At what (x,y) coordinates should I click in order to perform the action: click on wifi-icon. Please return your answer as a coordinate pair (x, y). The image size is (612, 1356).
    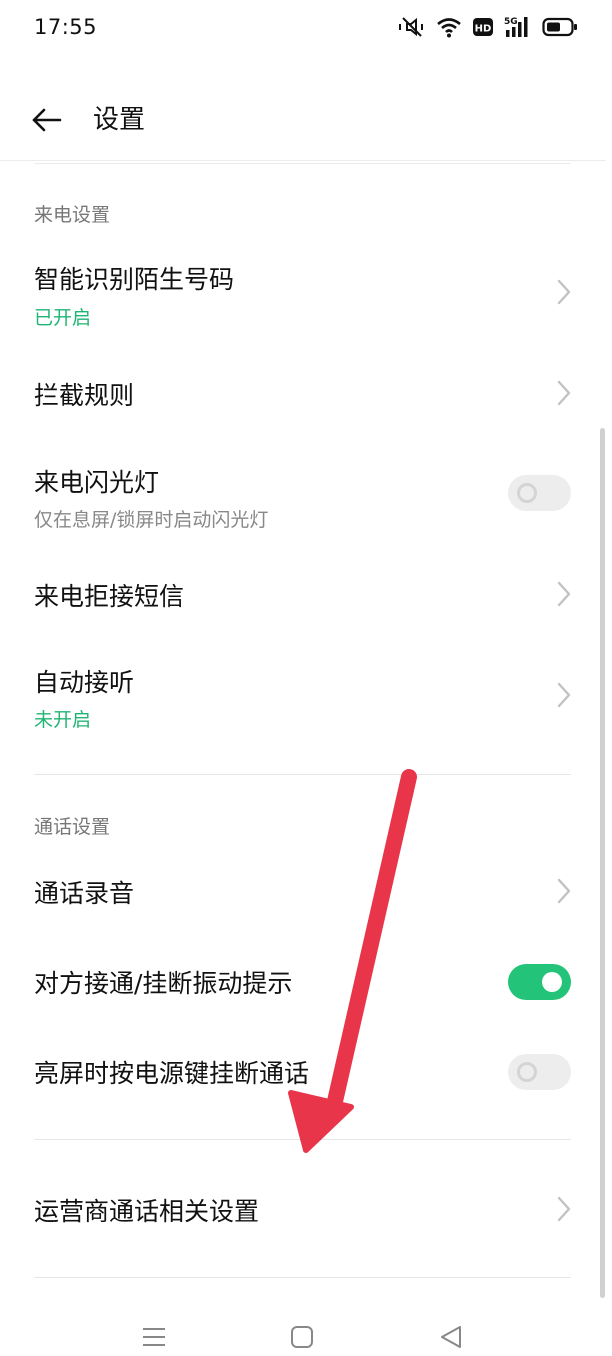
    Looking at the image, I should click on (449, 27).